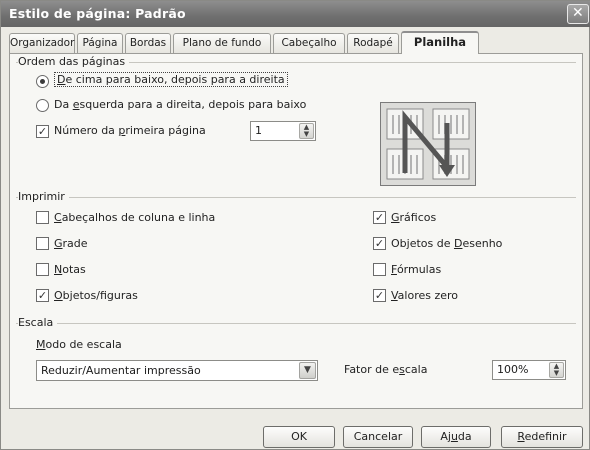  What do you see at coordinates (529, 370) in the screenshot?
I see `scale-factor-input: 100% ▲ ▼` at bounding box center [529, 370].